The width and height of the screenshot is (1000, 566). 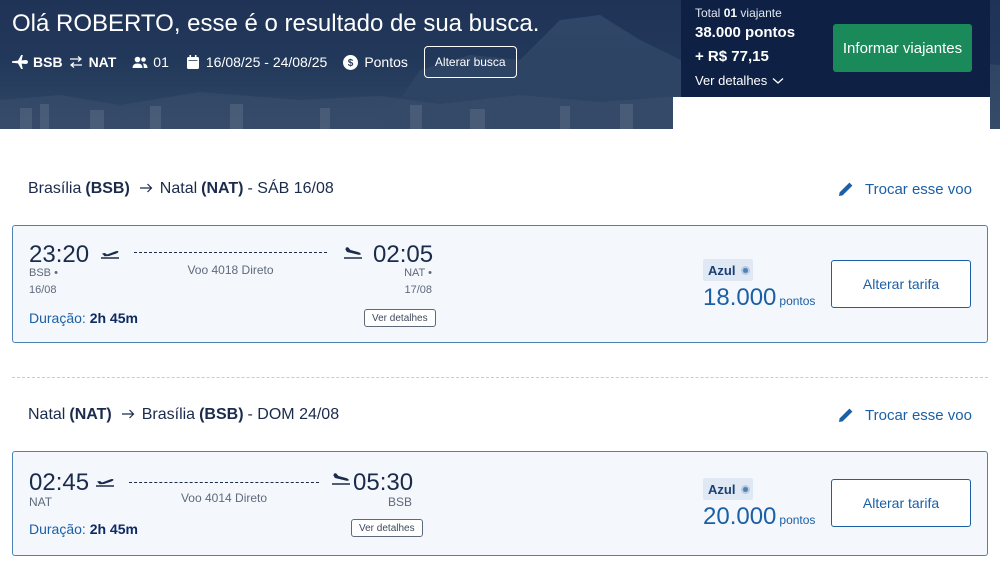 I want to click on traveler-total: Total 01 viajante, so click(x=738, y=13).